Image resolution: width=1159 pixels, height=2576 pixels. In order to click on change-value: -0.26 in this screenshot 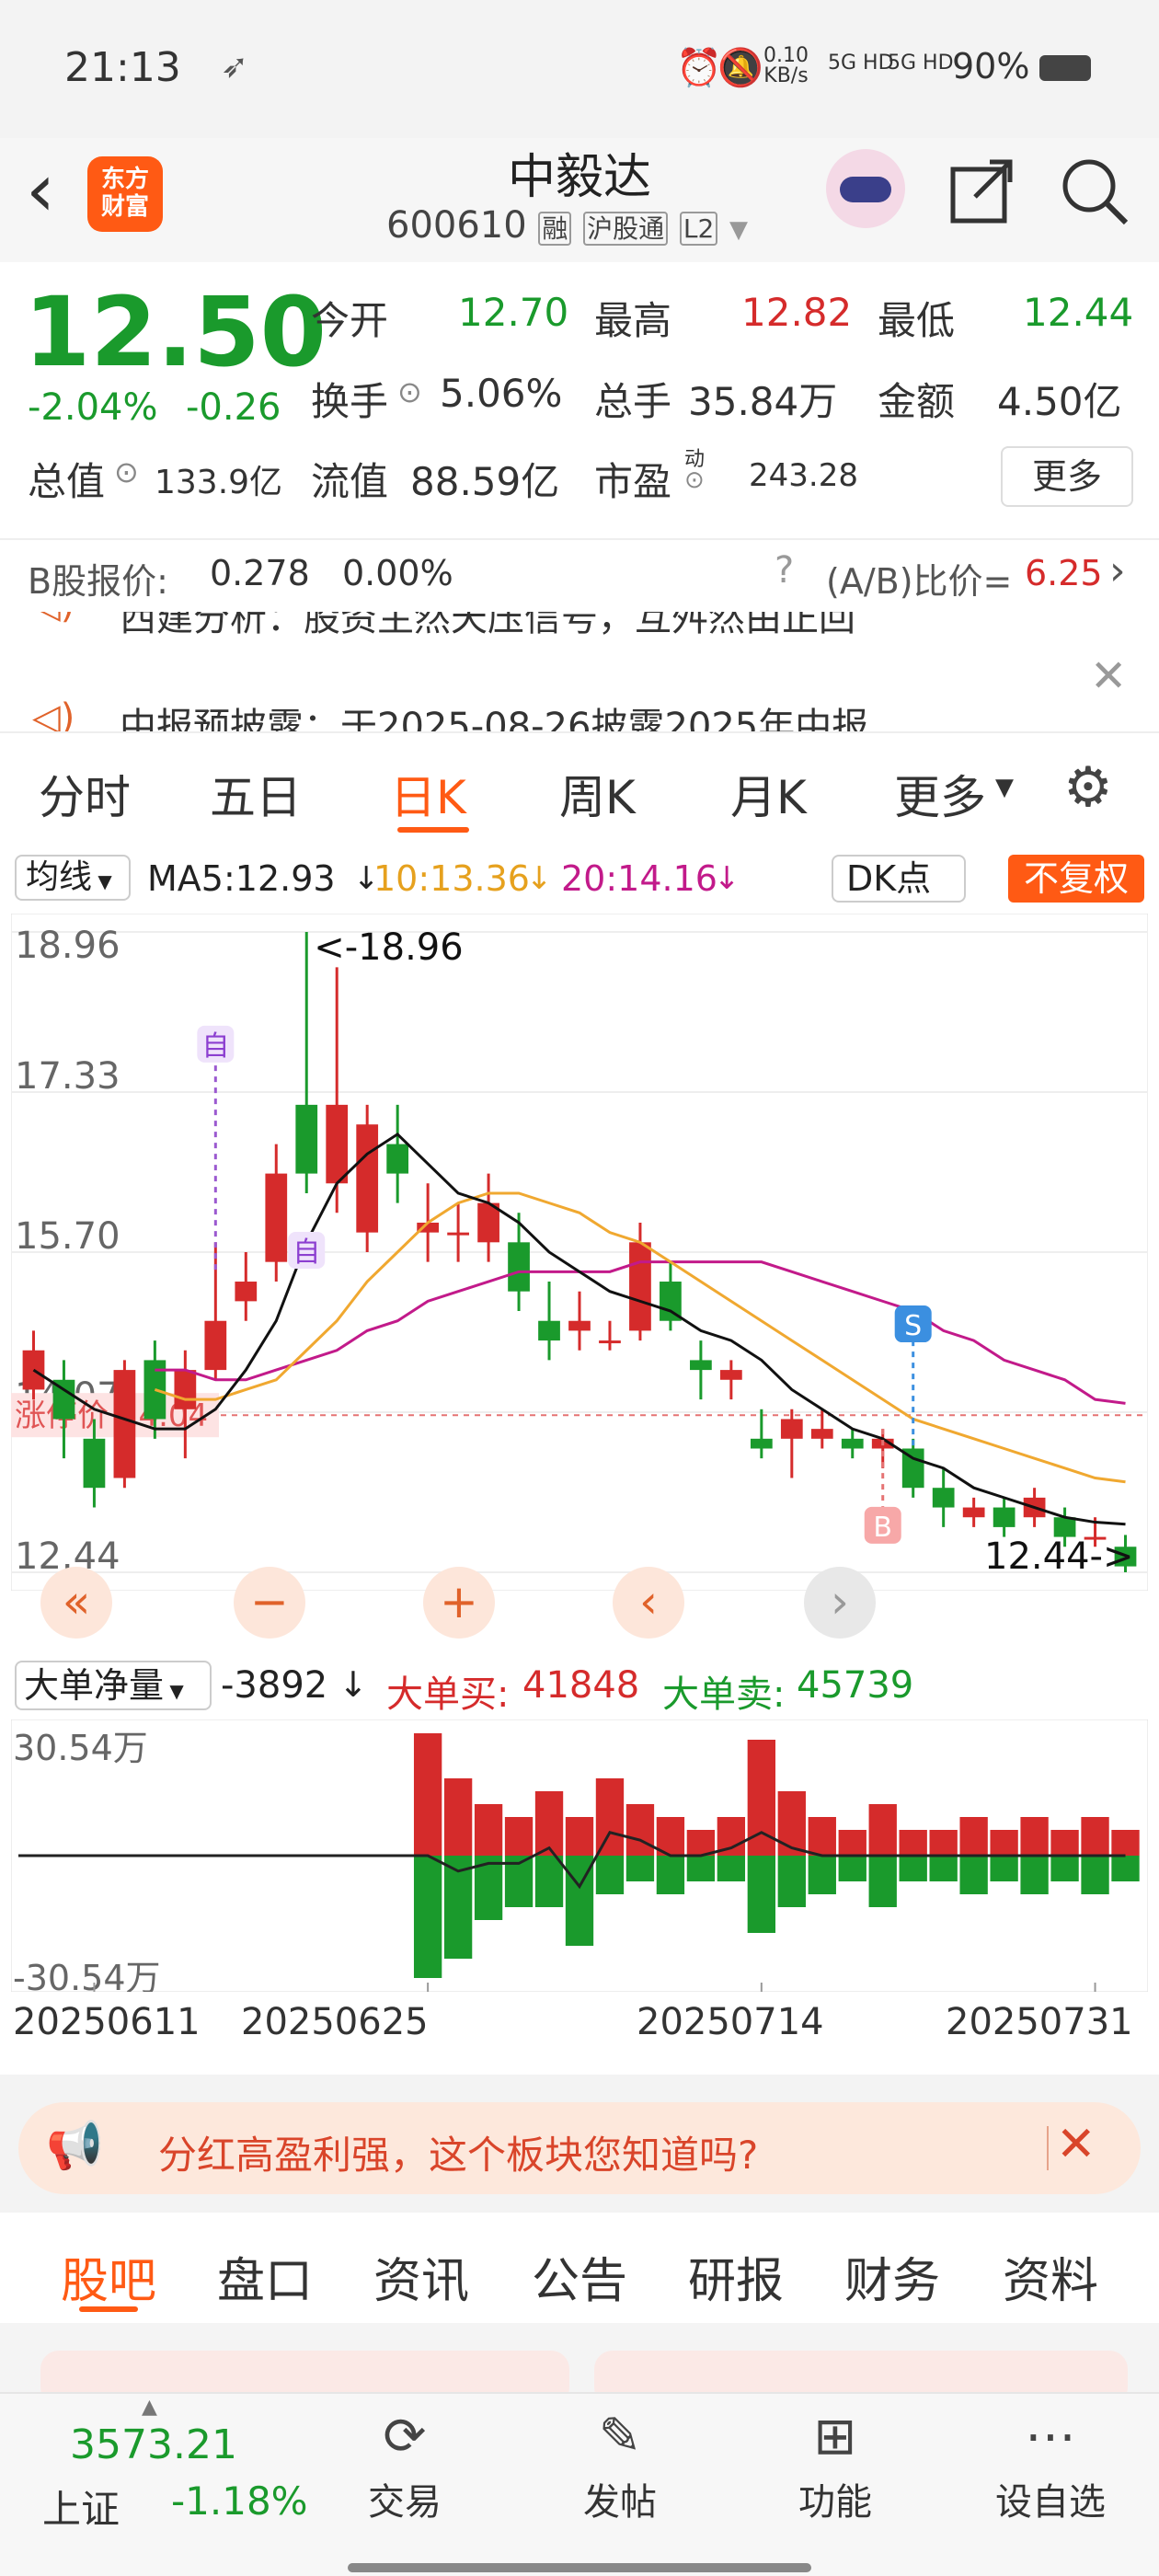, I will do `click(233, 407)`.